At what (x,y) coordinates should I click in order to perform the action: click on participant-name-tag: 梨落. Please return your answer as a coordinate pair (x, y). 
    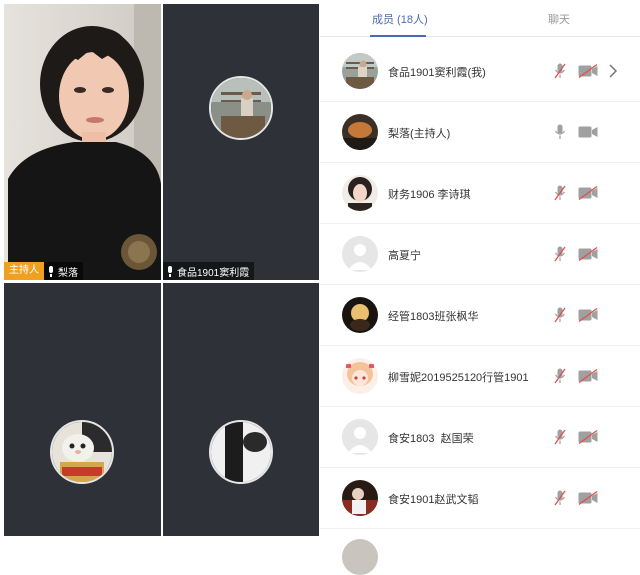
    Looking at the image, I should click on (63, 271).